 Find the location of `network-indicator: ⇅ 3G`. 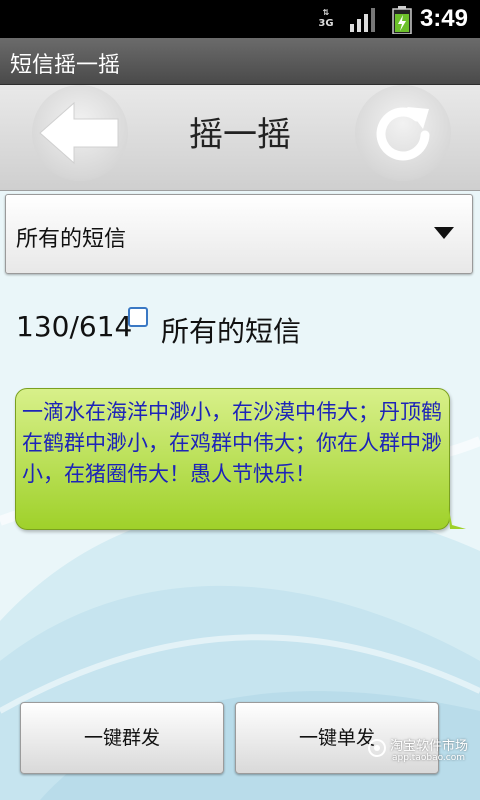

network-indicator: ⇅ 3G is located at coordinates (326, 19).